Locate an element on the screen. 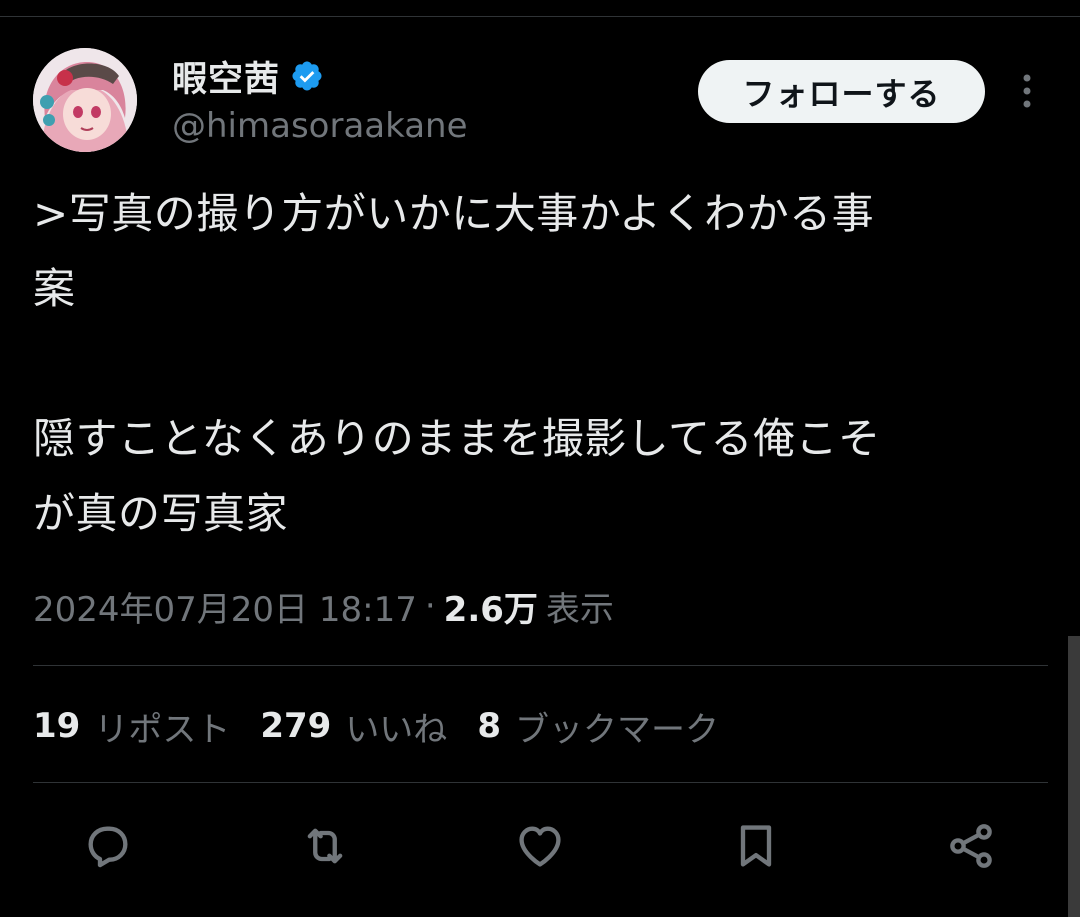 The height and width of the screenshot is (917, 1080). author-display-name: 暇空茜 is located at coordinates (226, 76).